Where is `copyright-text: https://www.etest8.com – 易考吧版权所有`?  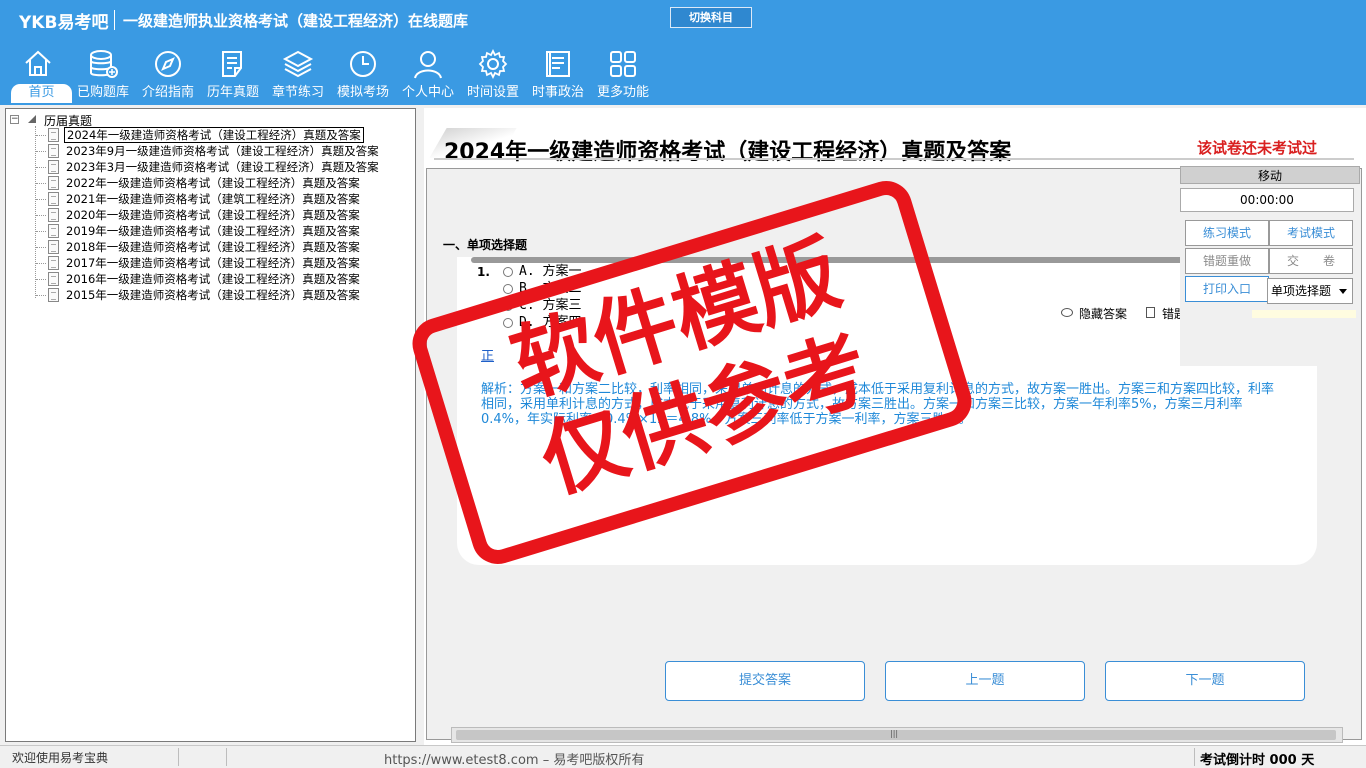
copyright-text: https://www.etest8.com – 易考吧版权所有 is located at coordinates (514, 760).